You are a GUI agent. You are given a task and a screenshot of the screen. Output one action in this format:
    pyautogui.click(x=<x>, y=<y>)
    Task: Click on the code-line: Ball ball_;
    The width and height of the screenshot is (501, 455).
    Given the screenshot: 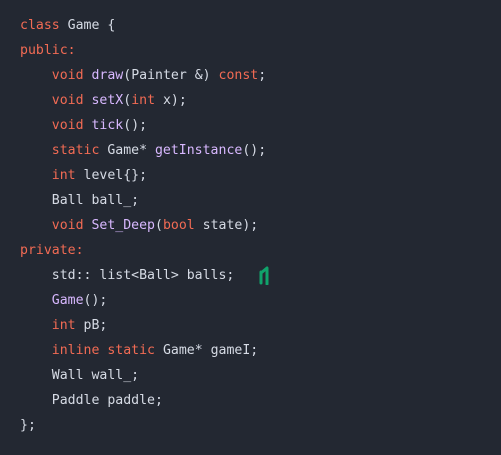 What is the action you would take?
    pyautogui.click(x=143, y=200)
    